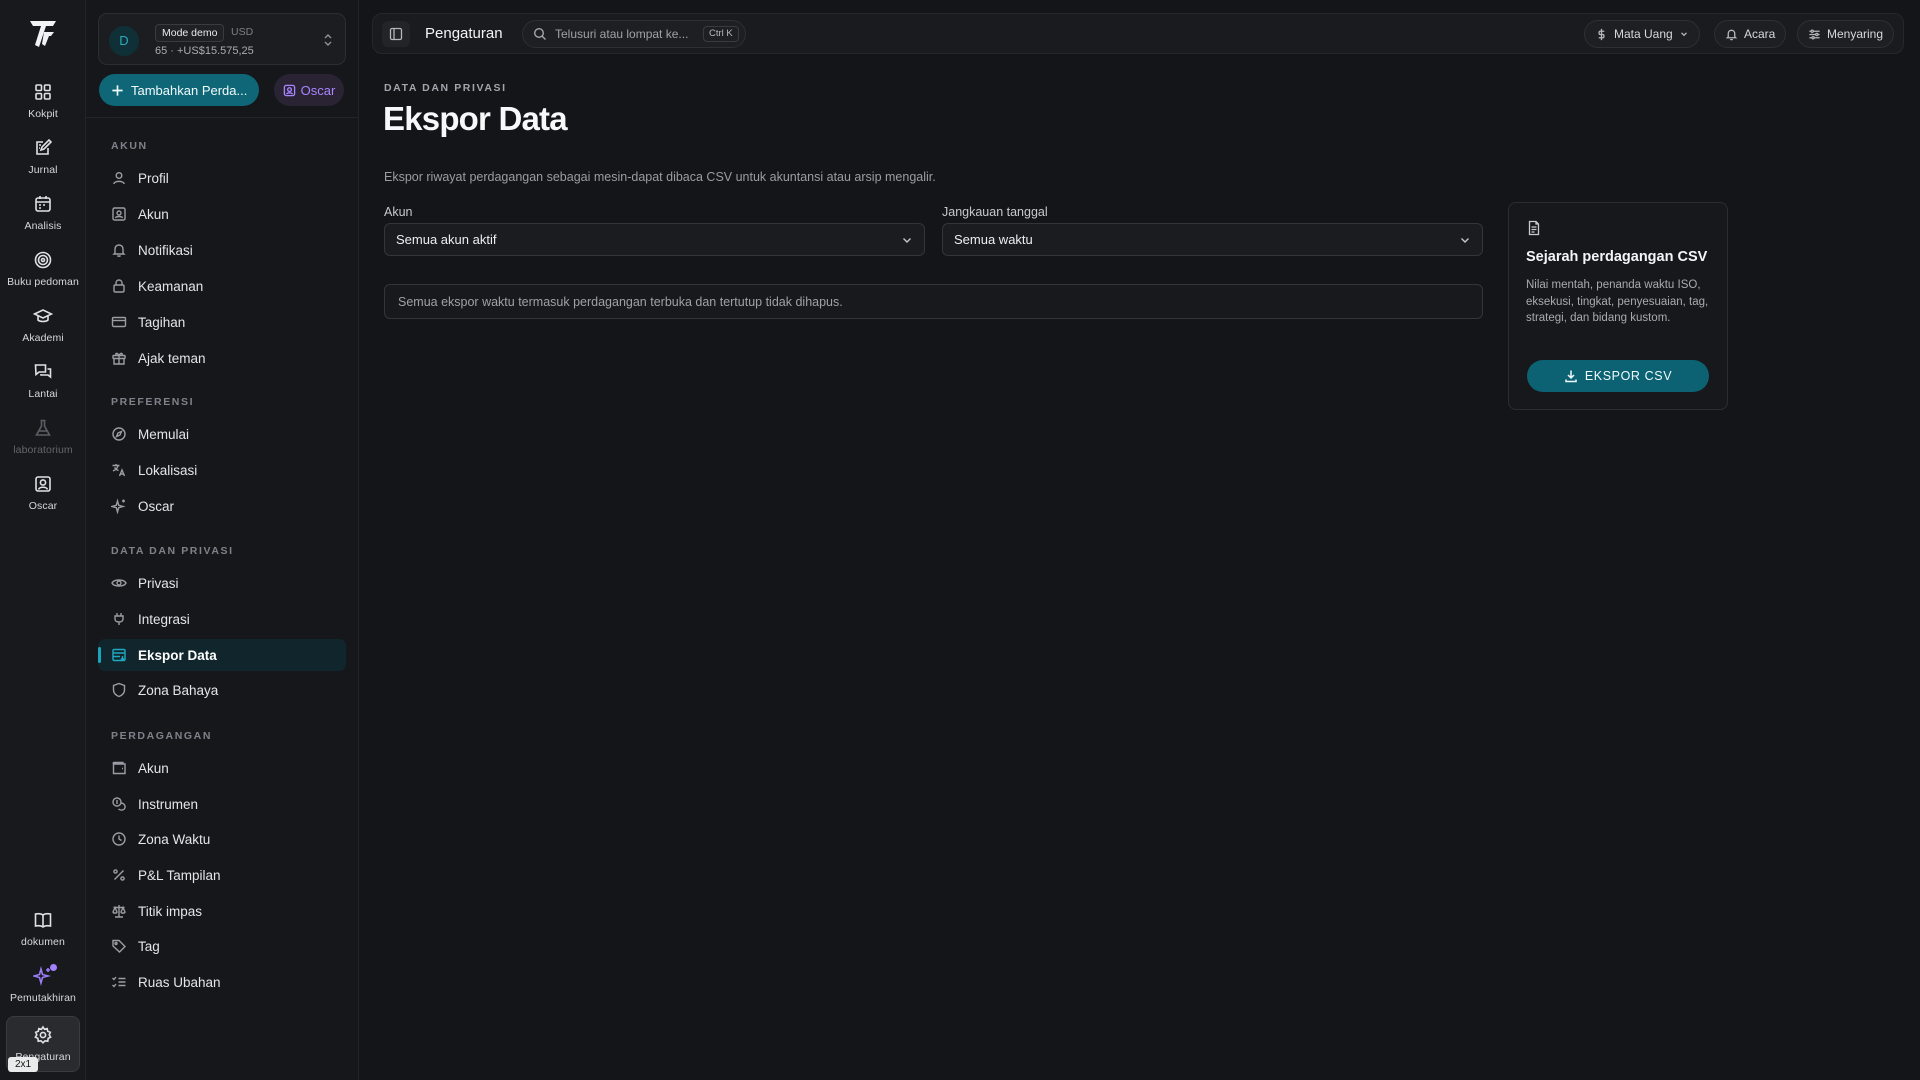  Describe the element at coordinates (43, 428) in the screenshot. I see `flask-icon` at that location.